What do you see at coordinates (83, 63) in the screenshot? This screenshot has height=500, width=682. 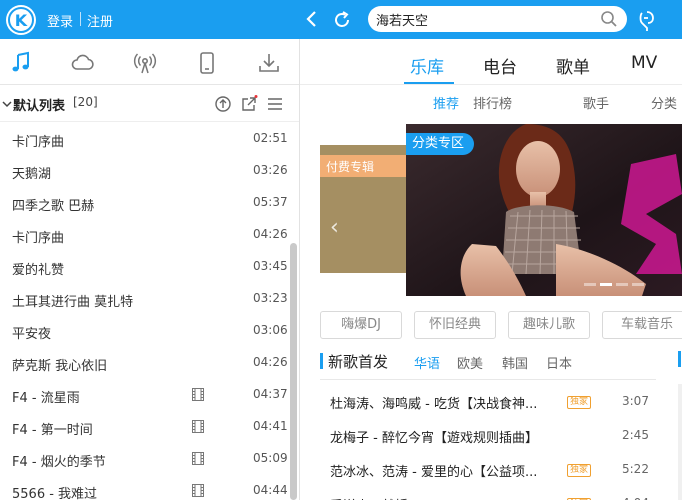 I see `cloud-icon` at bounding box center [83, 63].